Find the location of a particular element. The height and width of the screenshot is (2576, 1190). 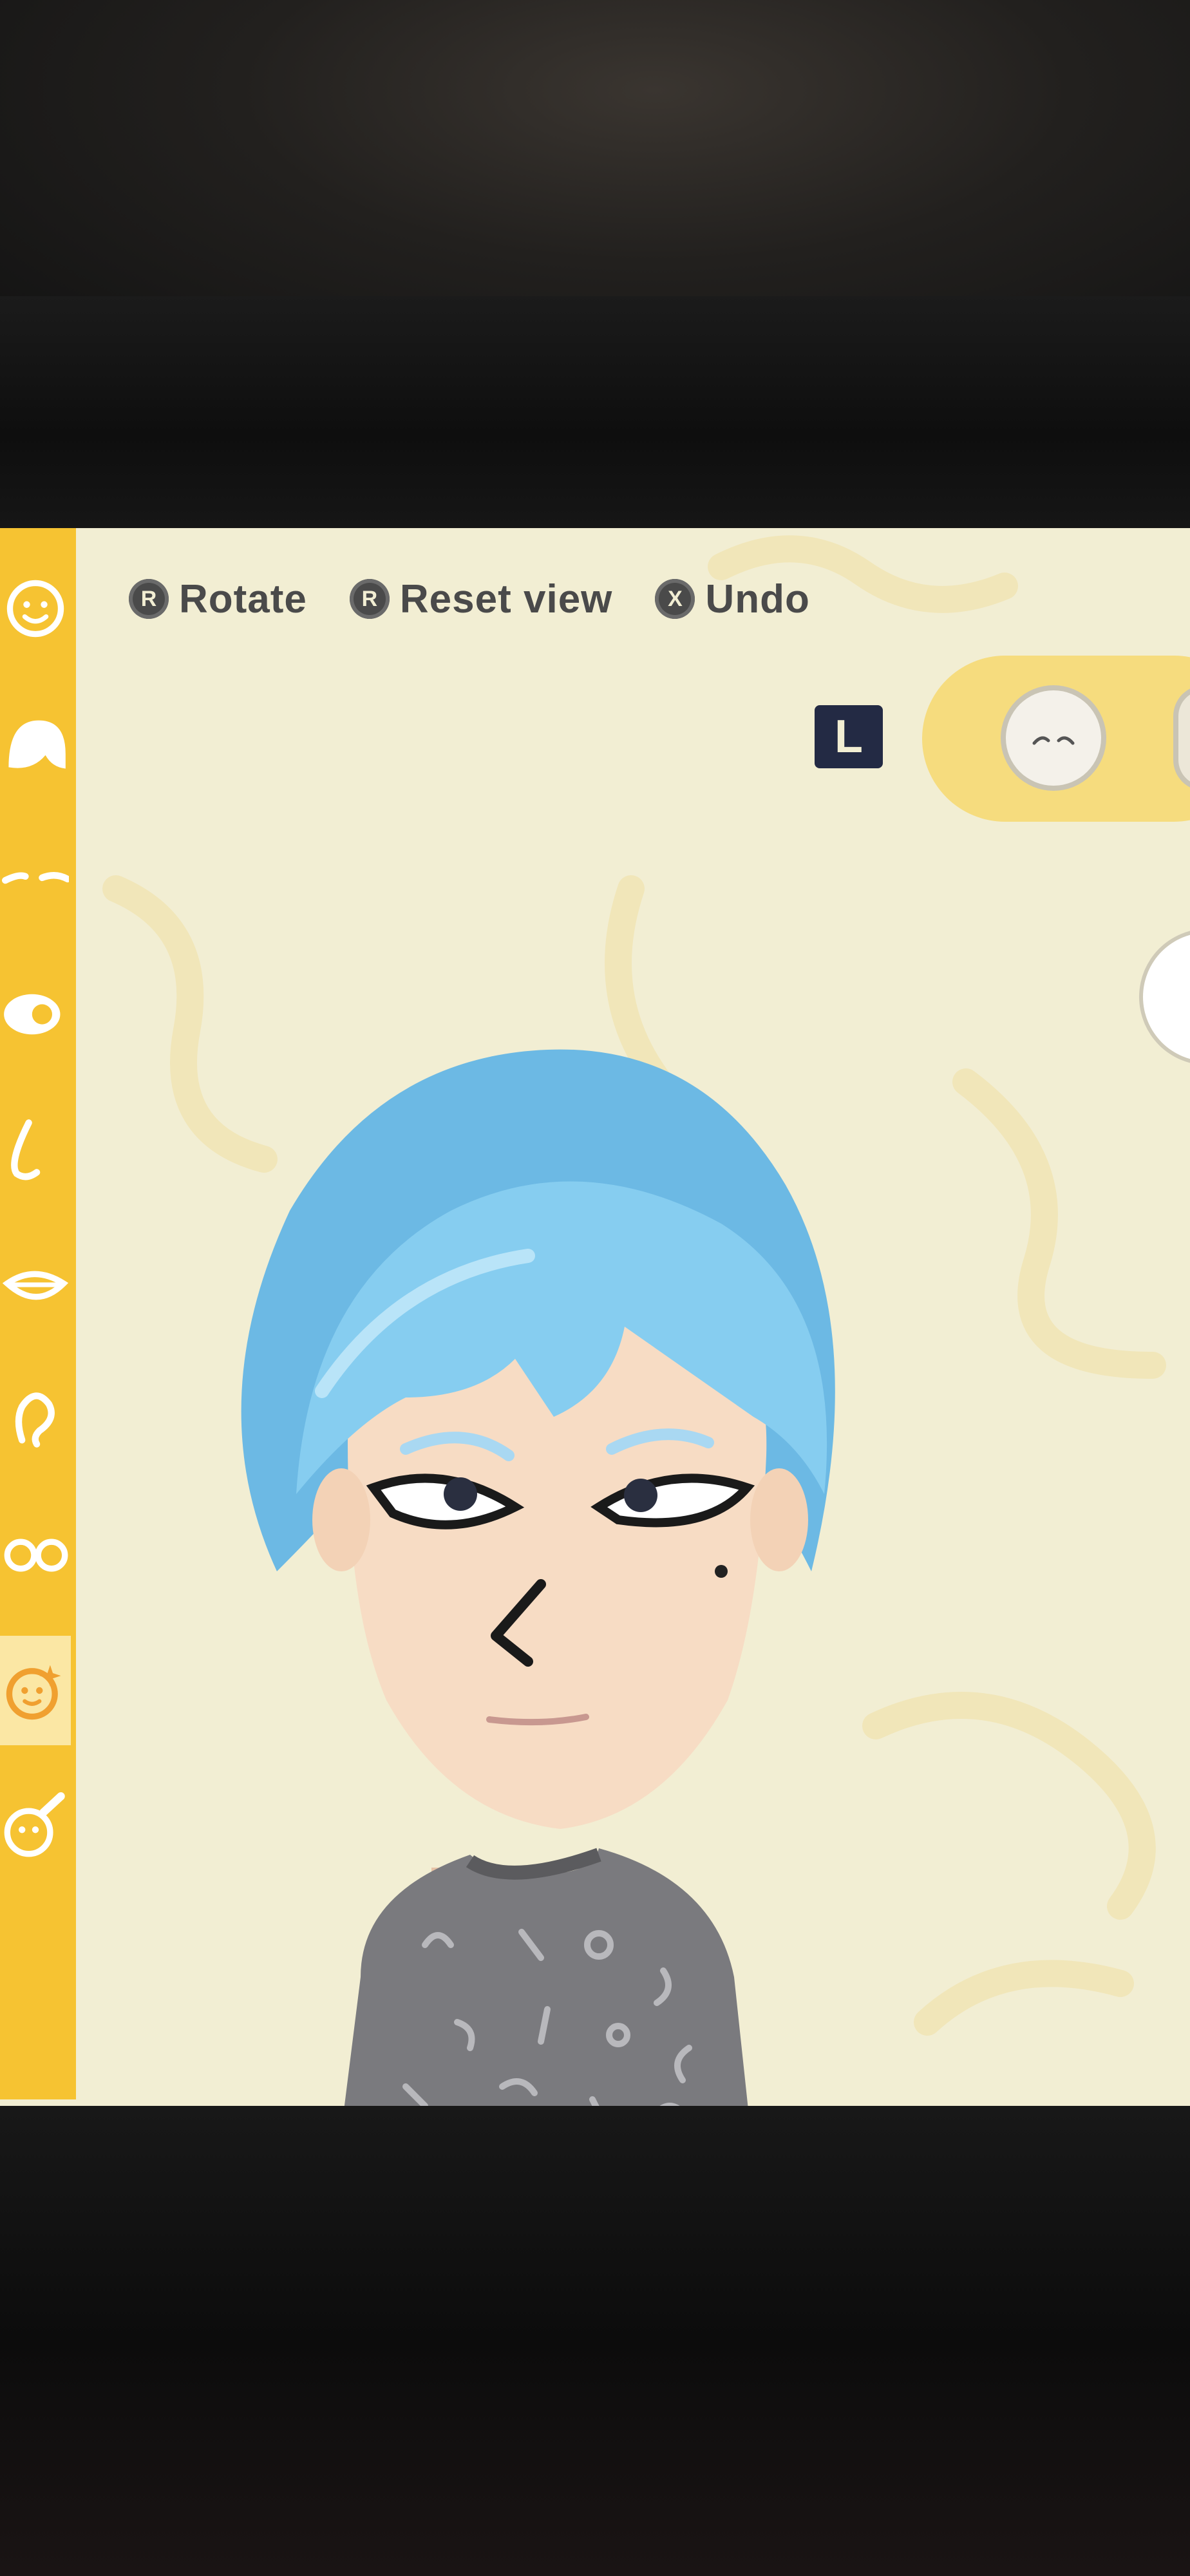

mouth-category-icon is located at coordinates (35, 1286).